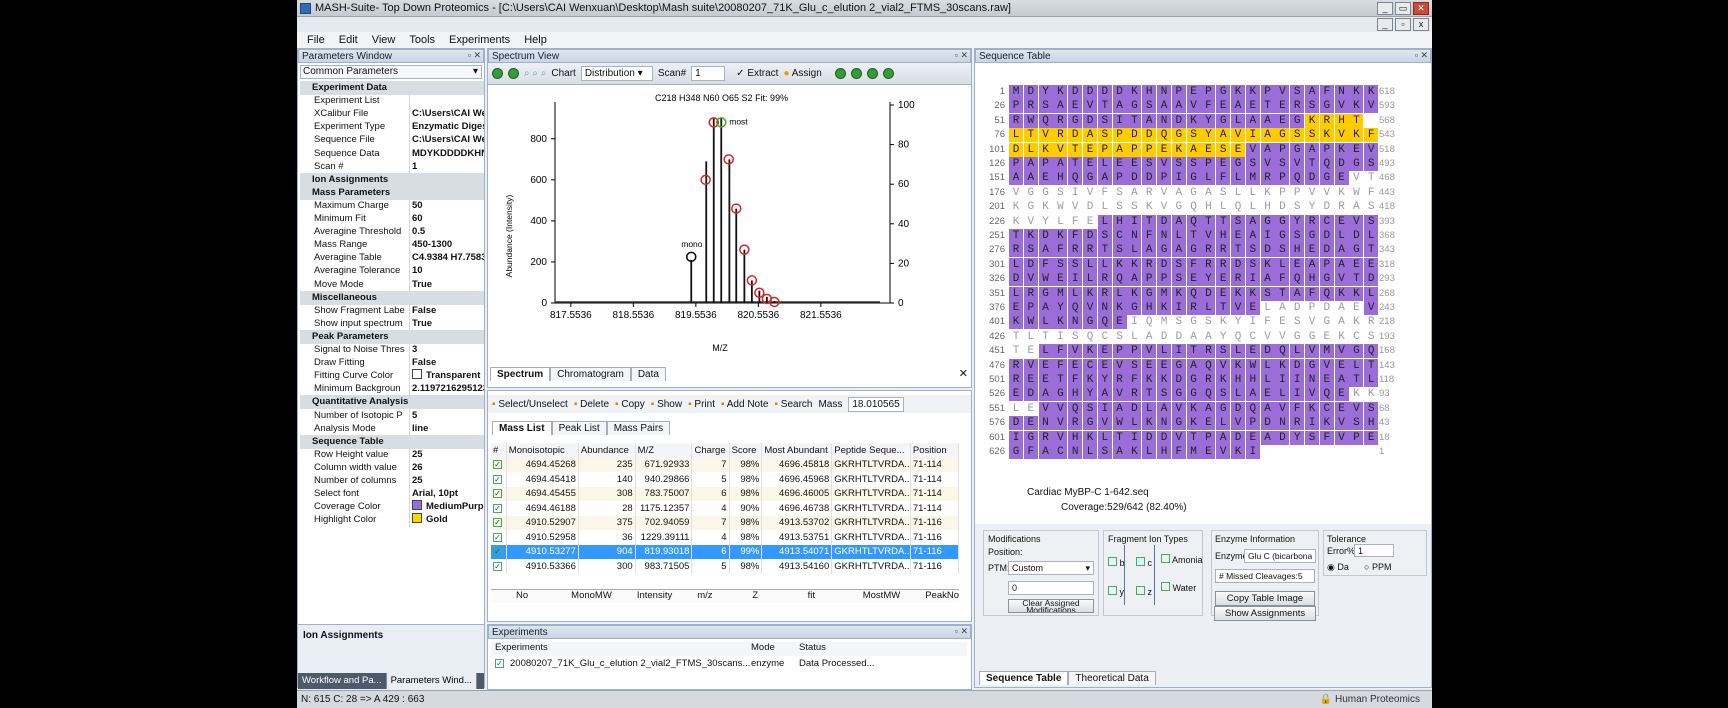 Image resolution: width=1728 pixels, height=708 pixels. Describe the element at coordinates (1116, 562) in the screenshot. I see `b-ion-option: b` at that location.